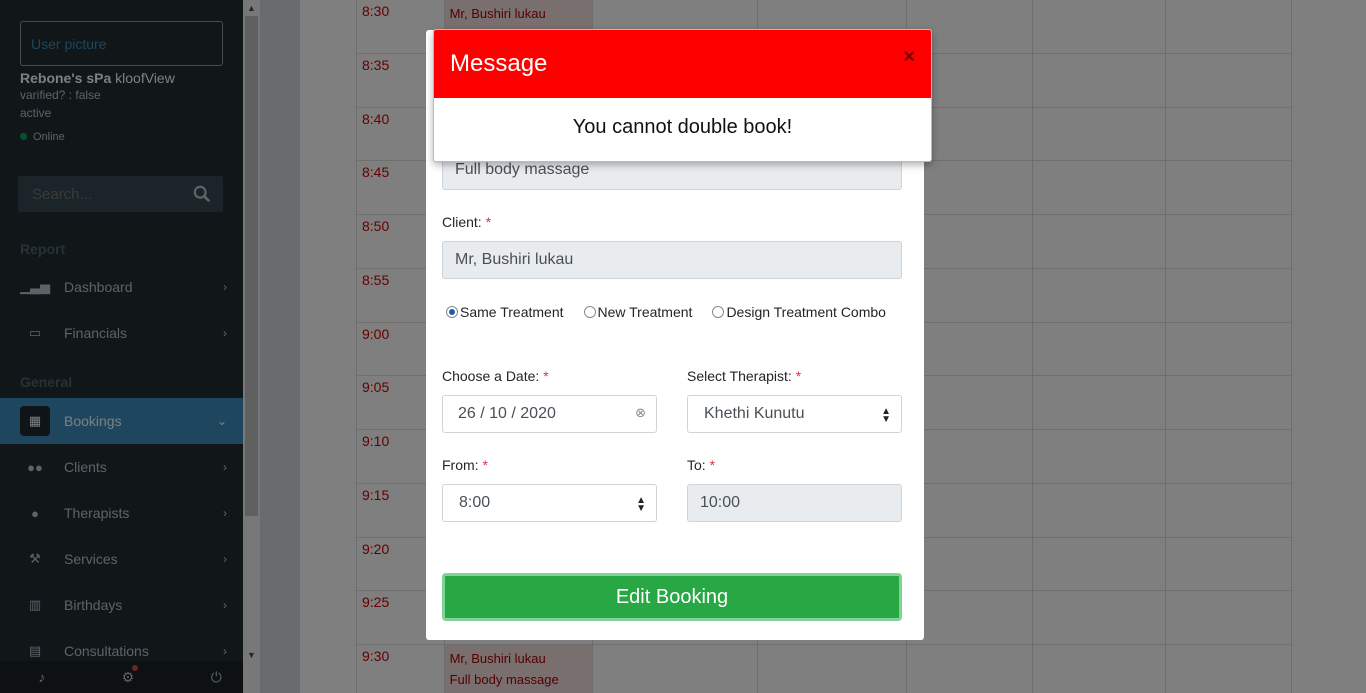 This screenshot has width=1366, height=693. Describe the element at coordinates (640, 413) in the screenshot. I see `clear-icon: ⊗` at that location.